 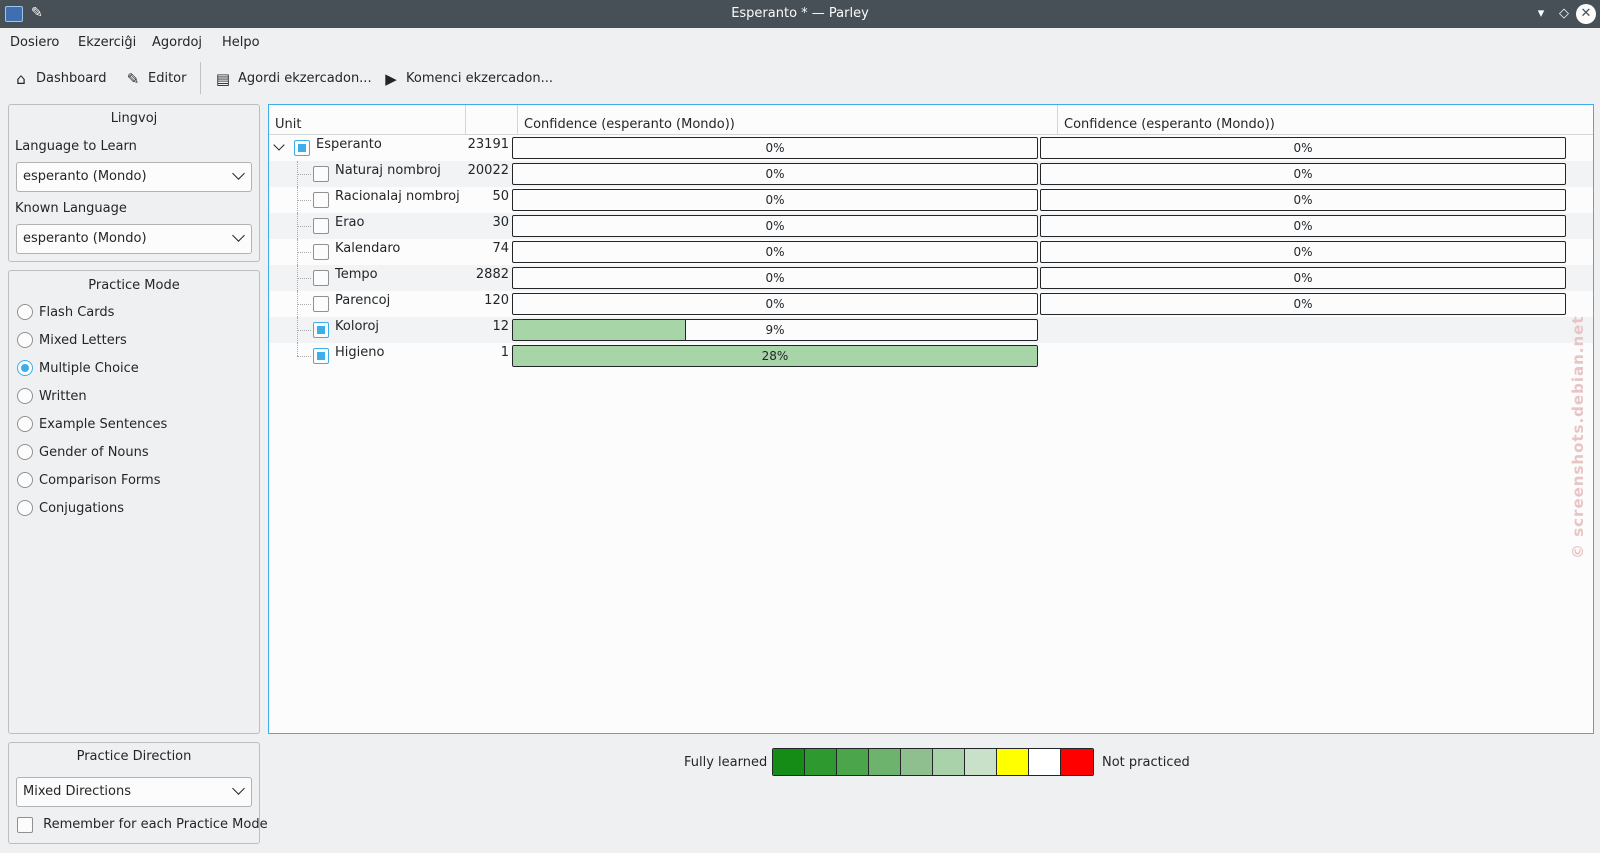 What do you see at coordinates (931, 304) in the screenshot?
I see `table-row: Parencoj 120 0% 0%` at bounding box center [931, 304].